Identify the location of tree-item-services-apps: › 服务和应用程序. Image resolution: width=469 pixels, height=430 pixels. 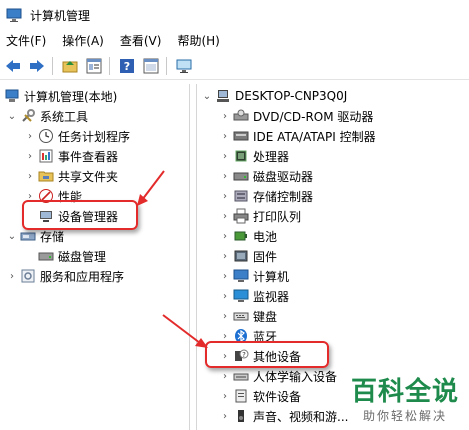
(65, 276).